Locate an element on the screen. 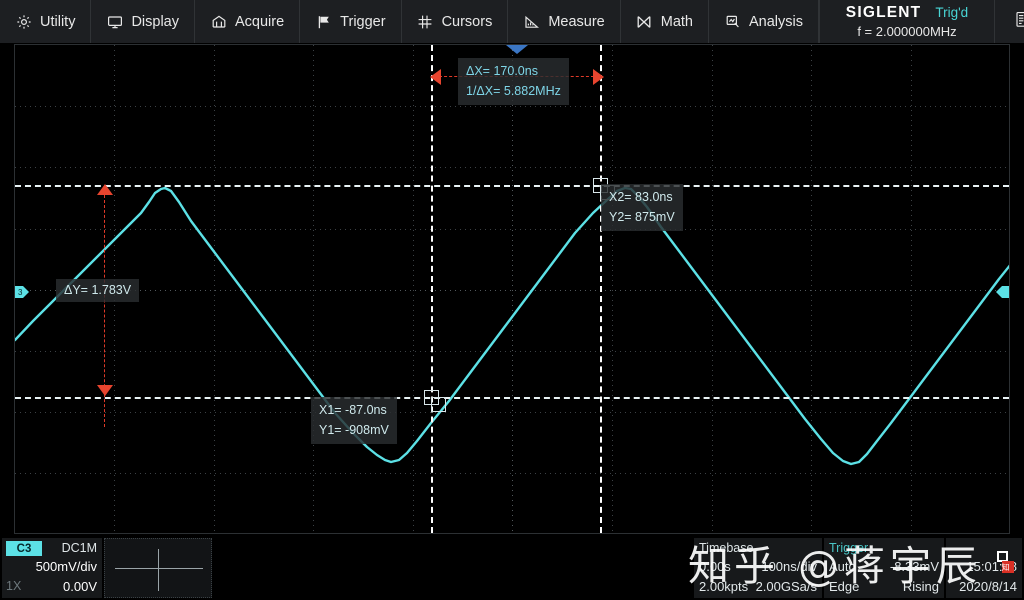 The height and width of the screenshot is (600, 1024). menu-item-utility: Utility is located at coordinates (46, 21).